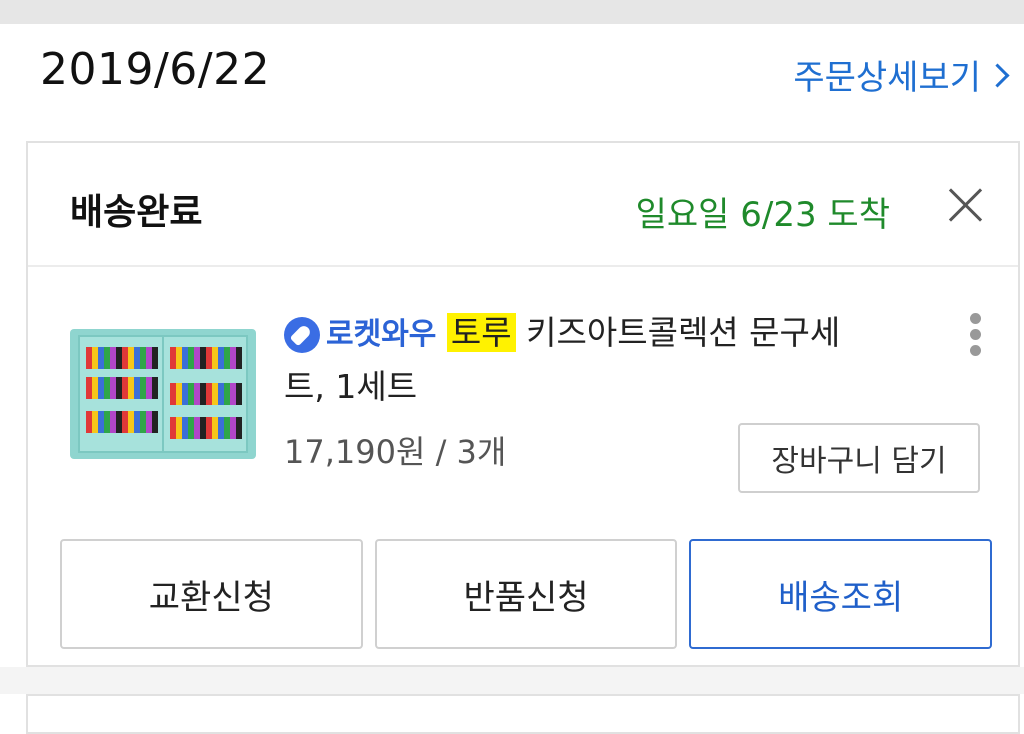 The image size is (1024, 734). What do you see at coordinates (523, 714) in the screenshot?
I see `next-order-card` at bounding box center [523, 714].